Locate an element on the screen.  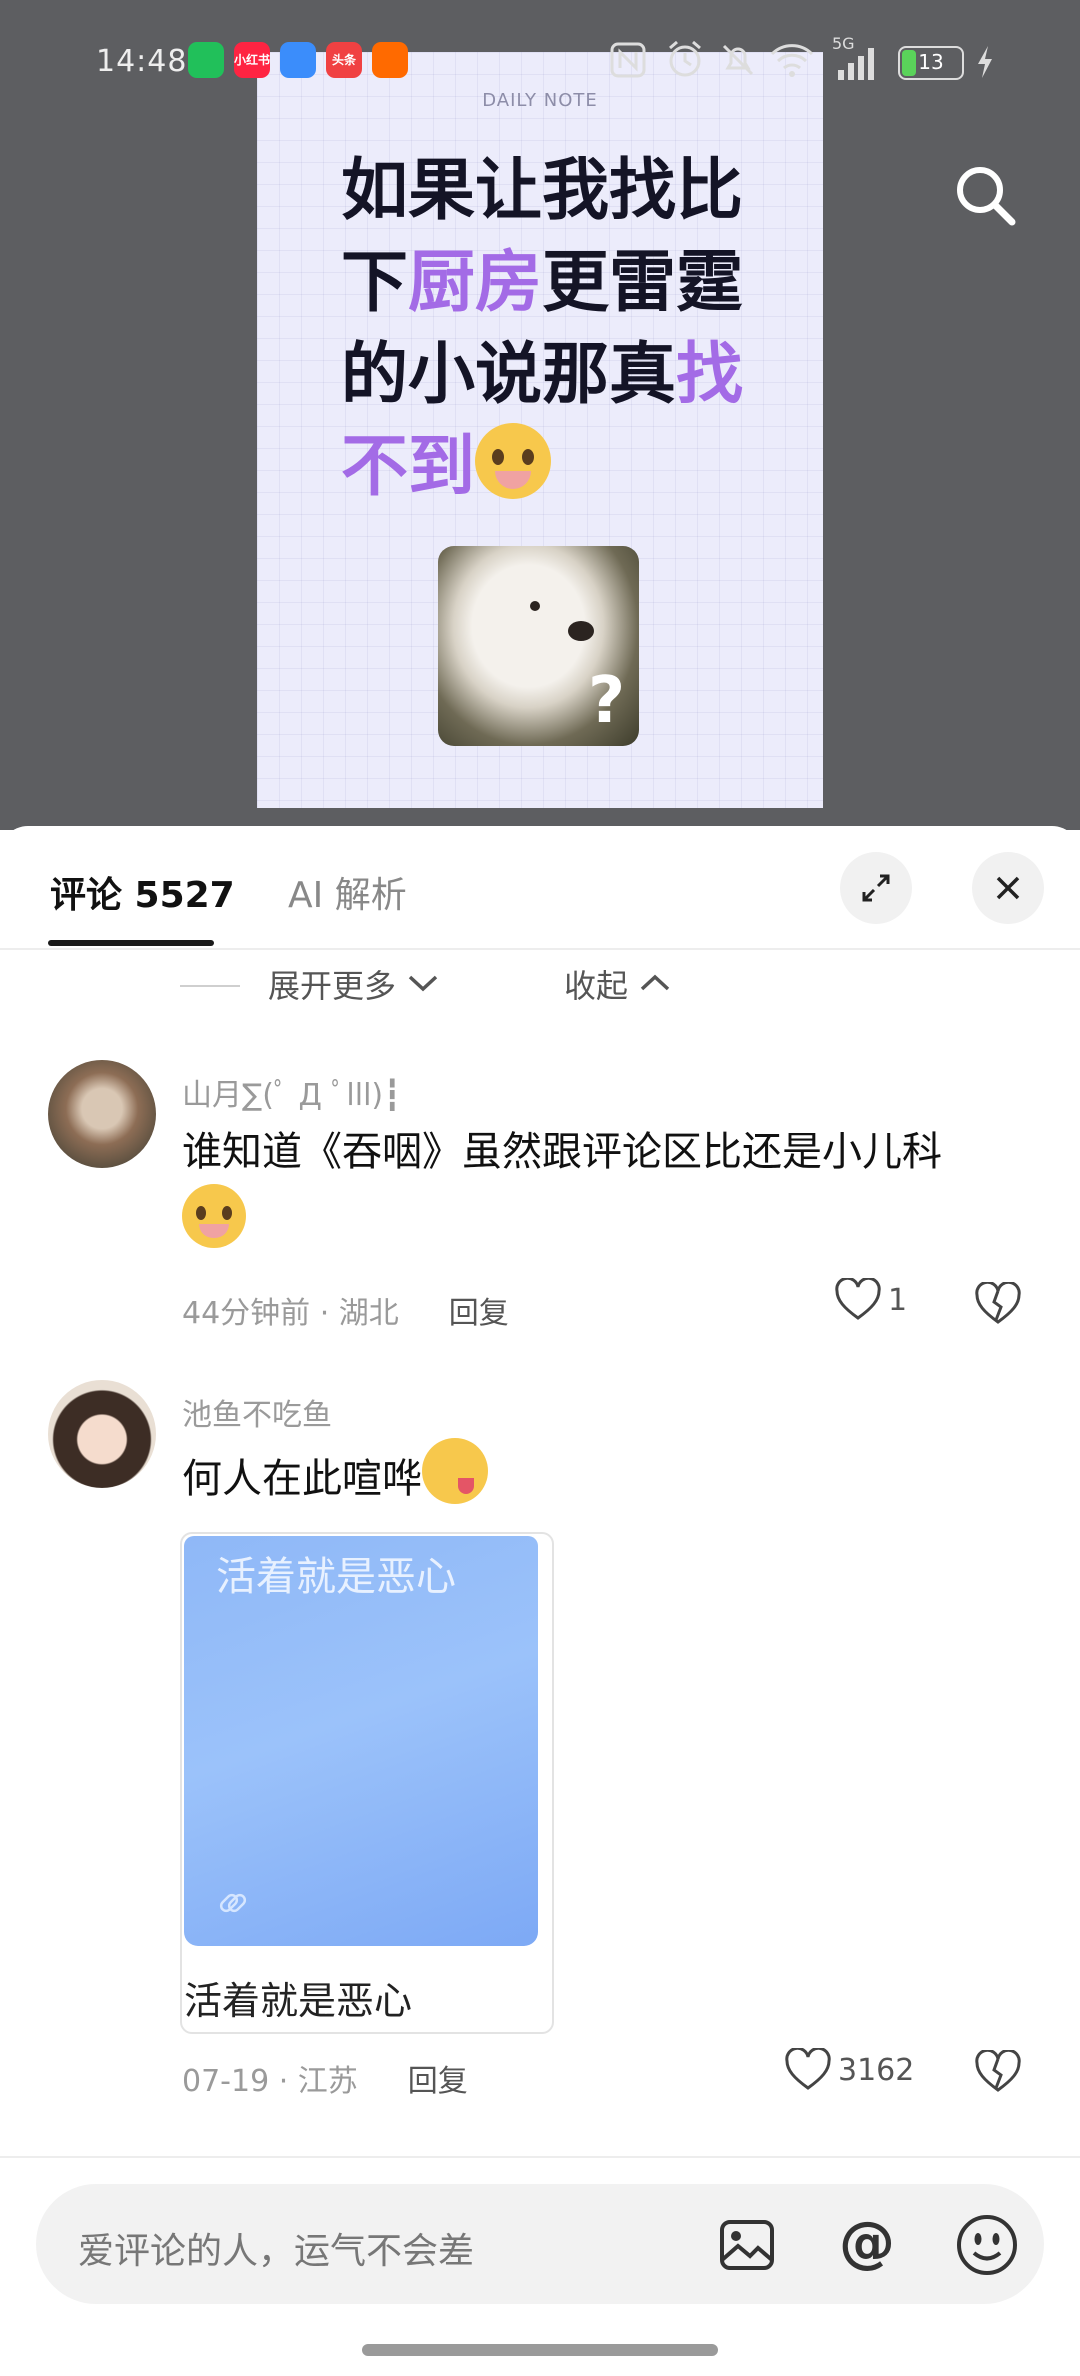
close-sheet-button is located at coordinates (1008, 888).